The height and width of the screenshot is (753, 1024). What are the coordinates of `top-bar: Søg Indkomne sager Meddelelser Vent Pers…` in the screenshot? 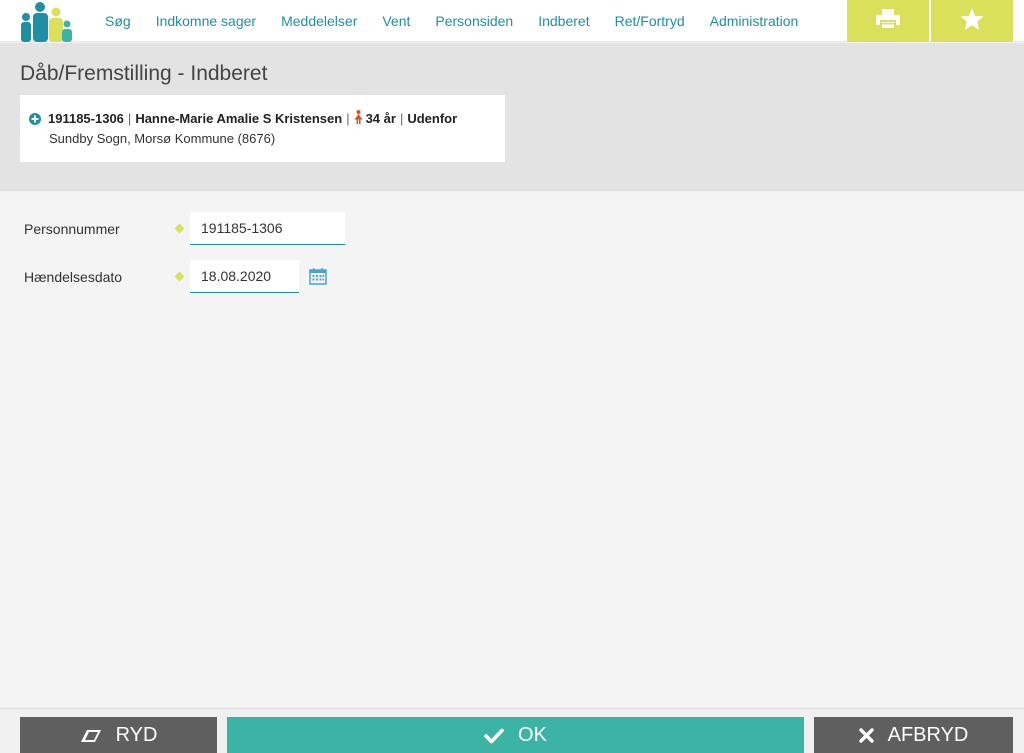 It's located at (512, 21).